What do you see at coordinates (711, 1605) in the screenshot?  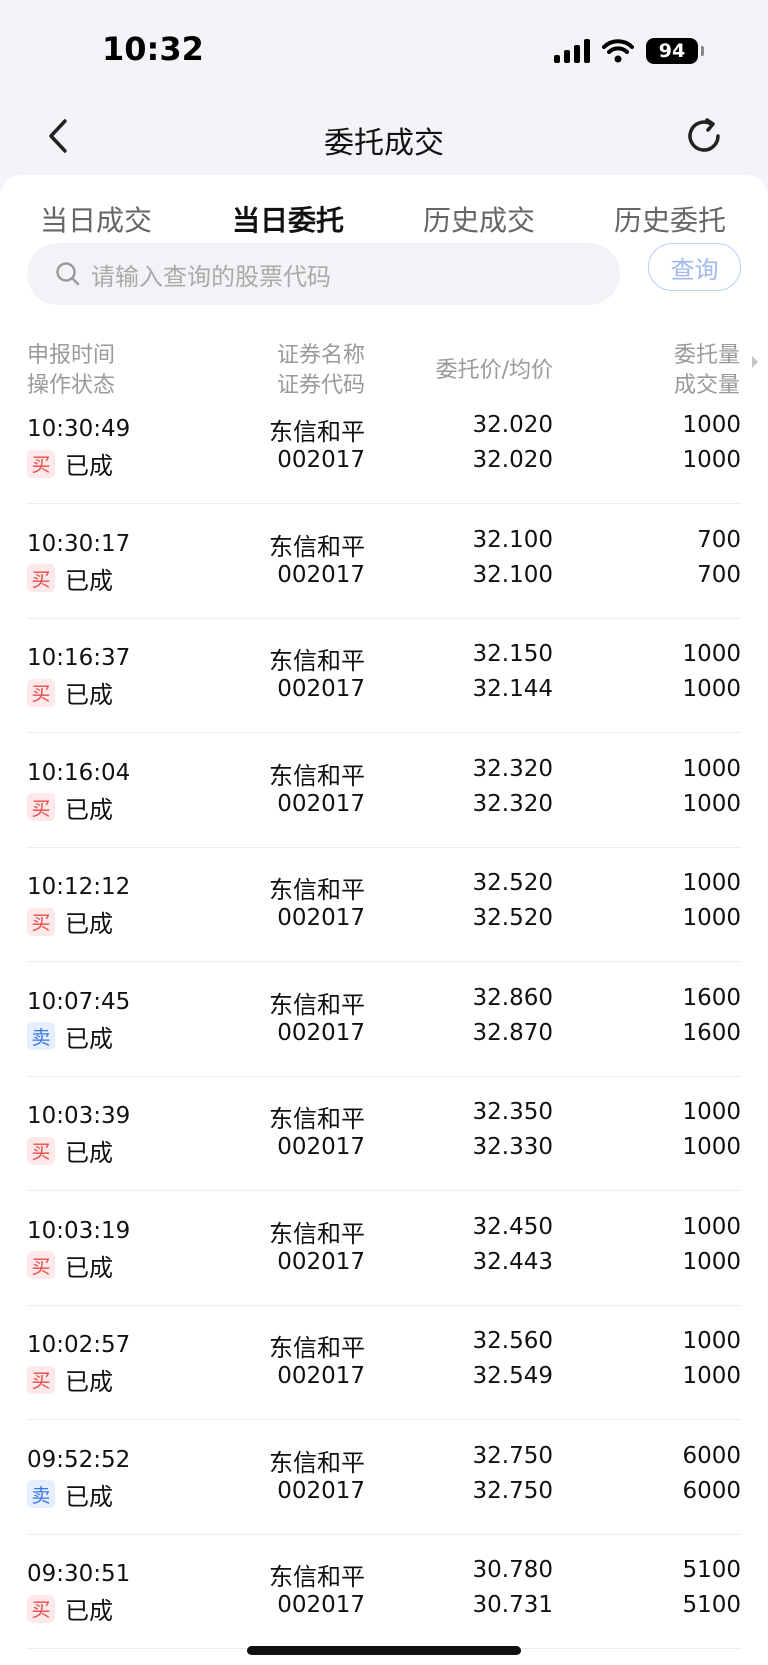 I see `filled-quantity: 5100` at bounding box center [711, 1605].